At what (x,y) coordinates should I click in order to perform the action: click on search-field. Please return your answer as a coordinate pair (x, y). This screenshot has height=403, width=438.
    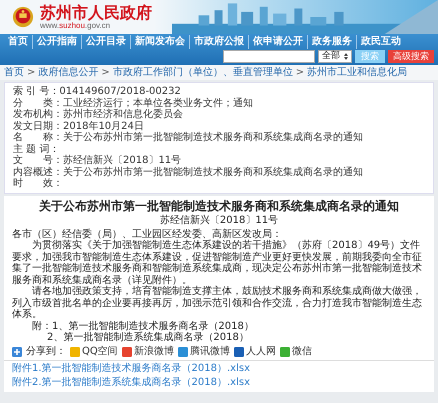
    Looking at the image, I should click on (269, 56).